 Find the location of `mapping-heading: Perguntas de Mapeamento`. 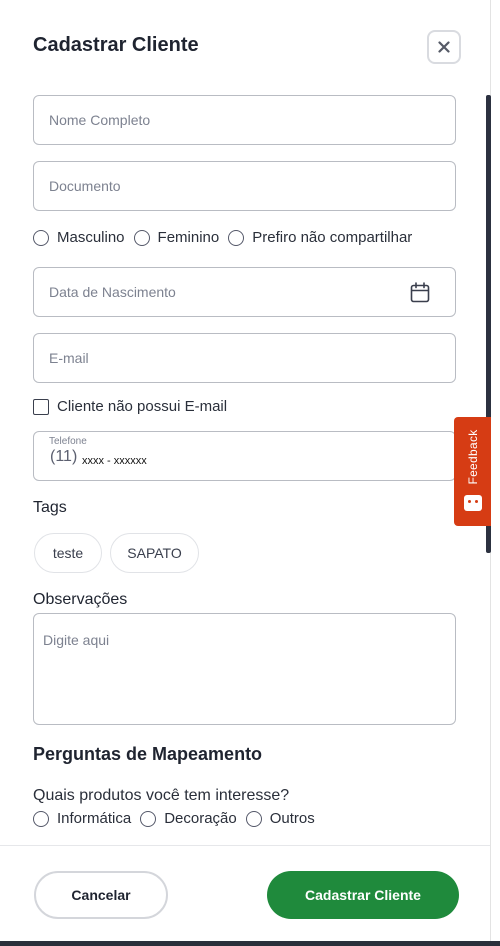

mapping-heading: Perguntas de Mapeamento is located at coordinates (148, 754).